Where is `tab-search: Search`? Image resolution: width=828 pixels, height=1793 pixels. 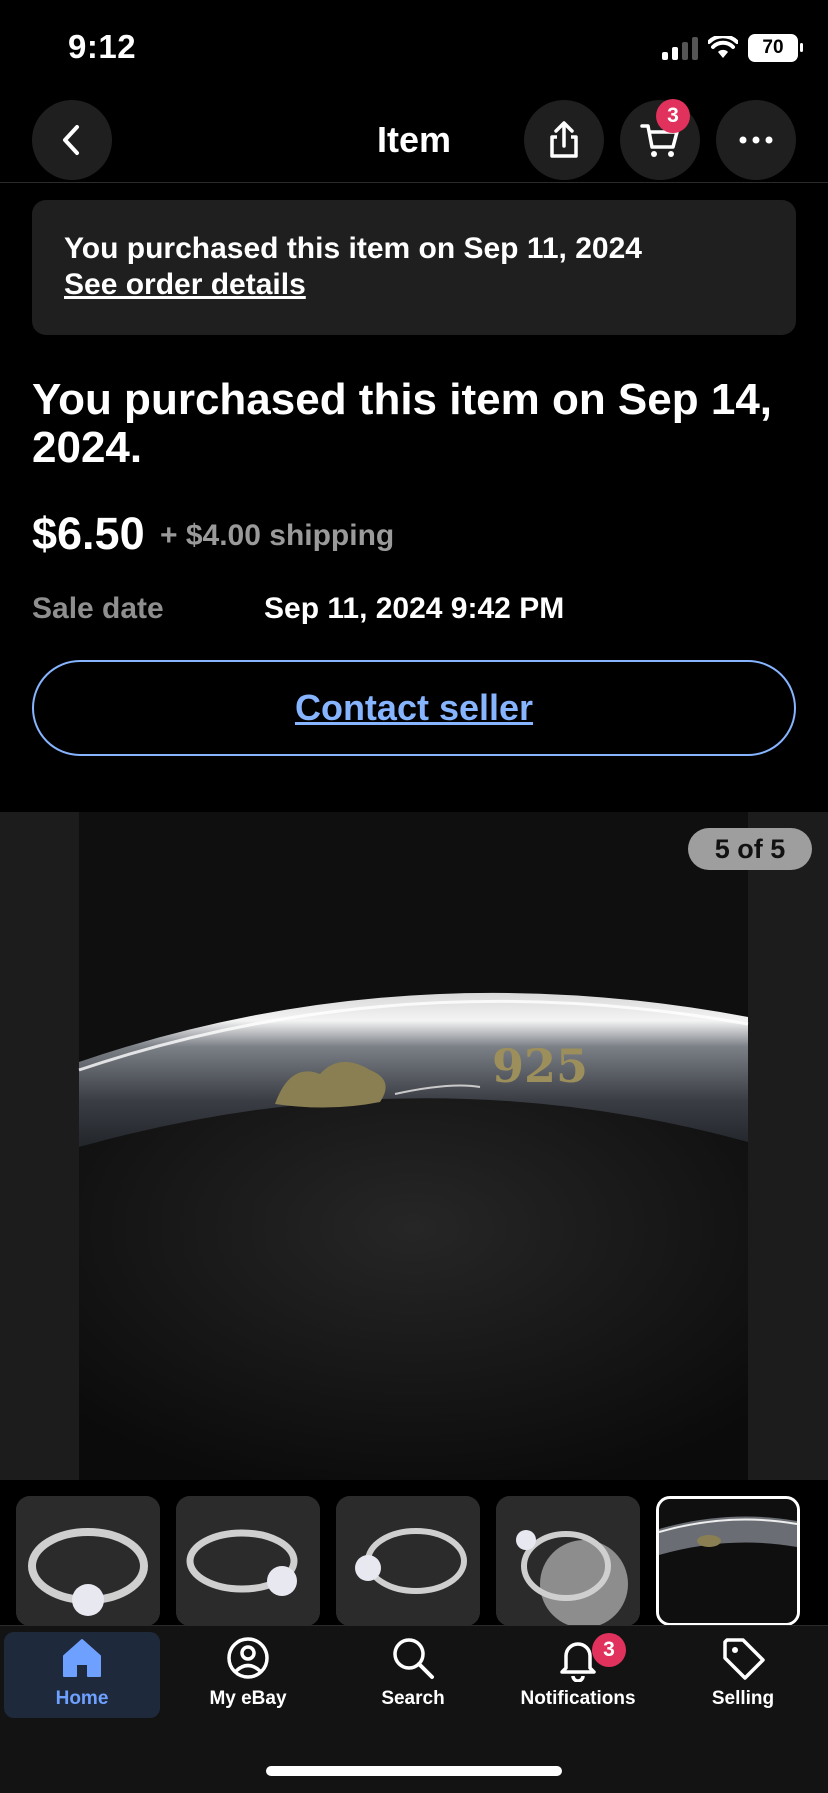 tab-search: Search is located at coordinates (413, 1675).